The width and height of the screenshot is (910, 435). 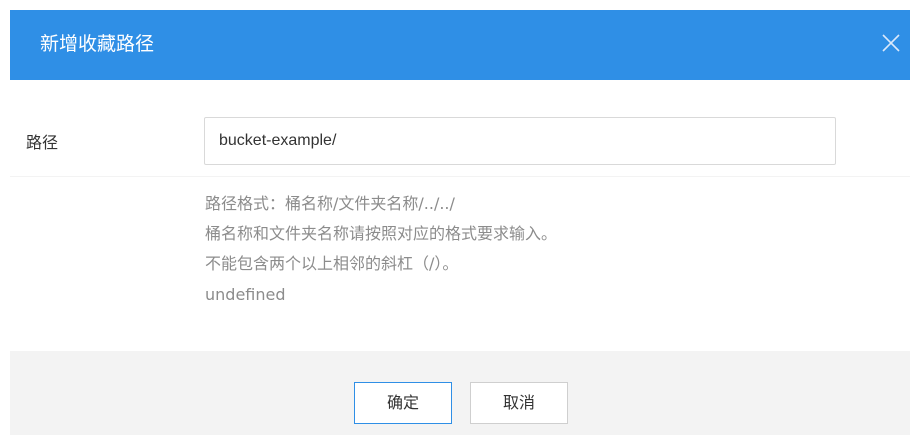 I want to click on hint-slashes: 不能包含两个以上相邻的斜杠（/）。, so click(x=332, y=263).